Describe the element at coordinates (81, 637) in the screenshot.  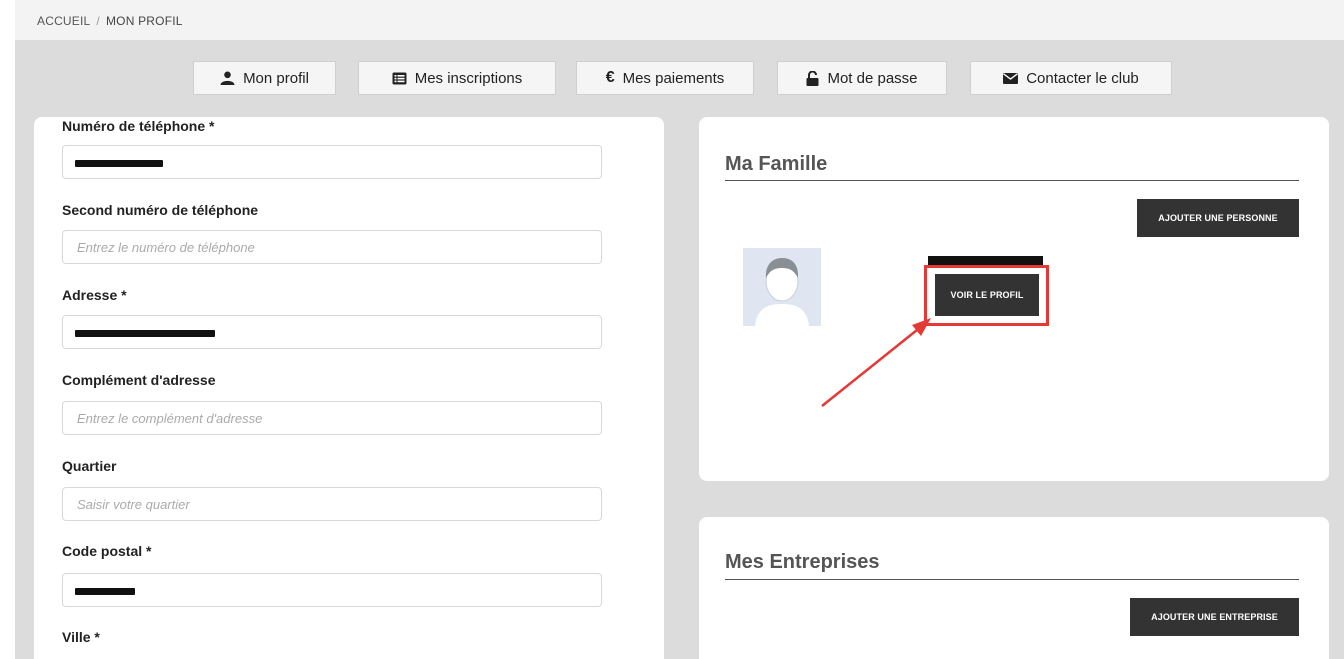
I see `city-label: Ville *` at that location.